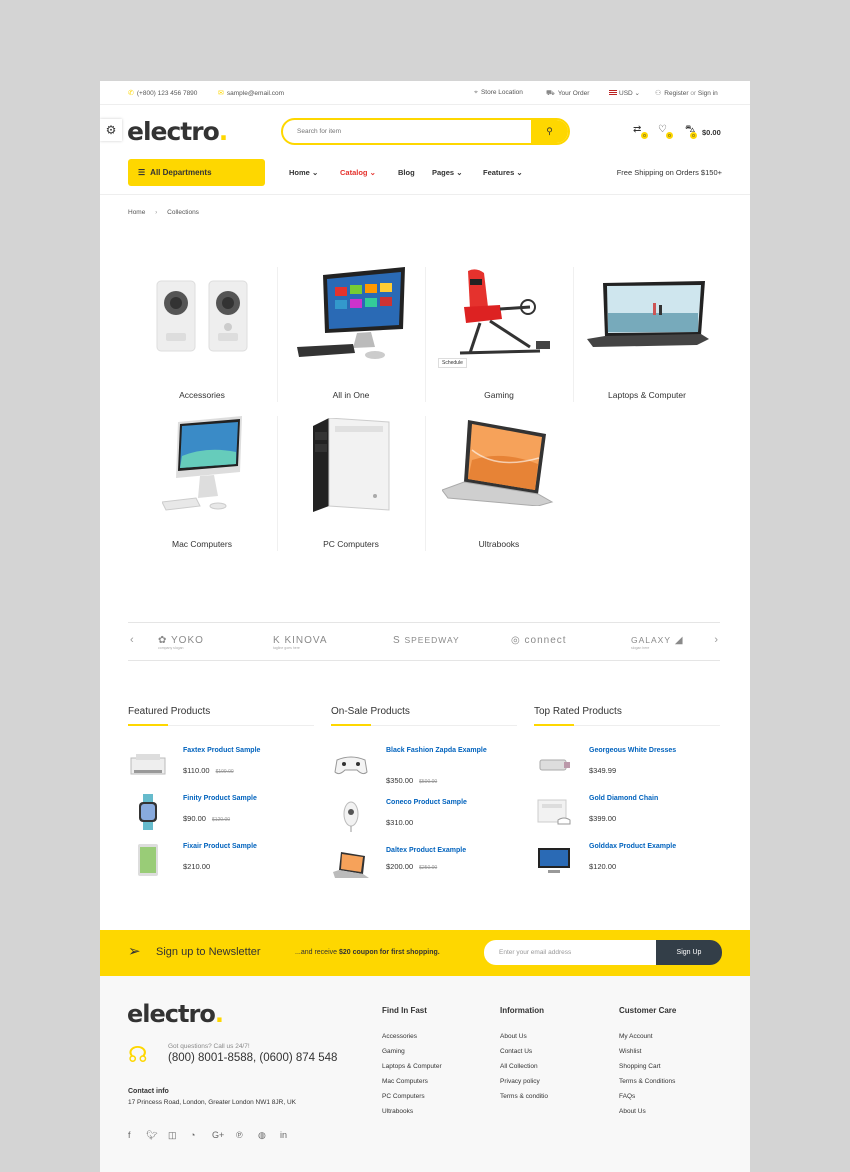 This screenshot has height=1172, width=850. Describe the element at coordinates (426, 640) in the screenshot. I see `brand-speedway: S SPEEDWAY` at that location.